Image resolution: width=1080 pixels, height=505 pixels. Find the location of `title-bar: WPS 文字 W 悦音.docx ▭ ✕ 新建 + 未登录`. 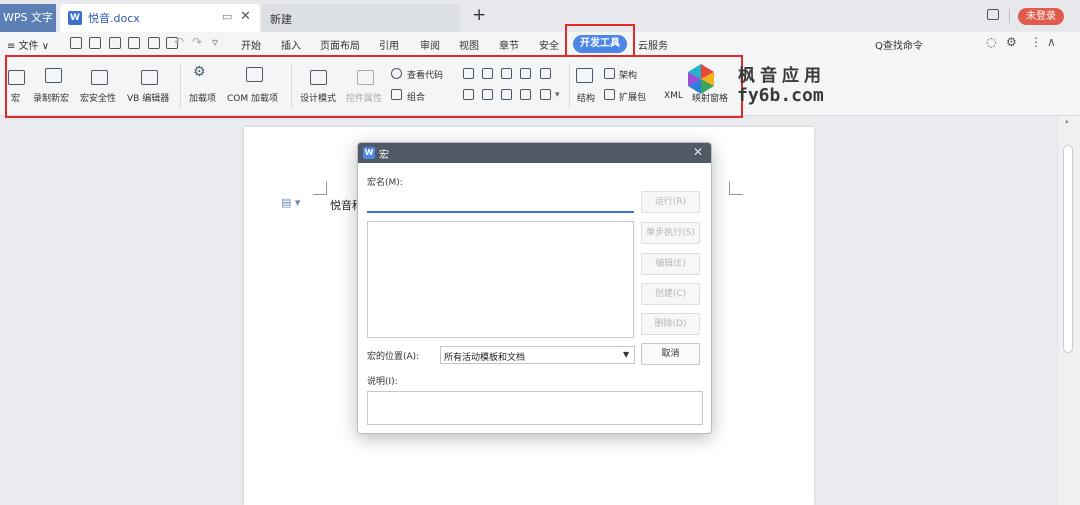

title-bar: WPS 文字 W 悦音.docx ▭ ✕ 新建 + 未登录 is located at coordinates (540, 16).